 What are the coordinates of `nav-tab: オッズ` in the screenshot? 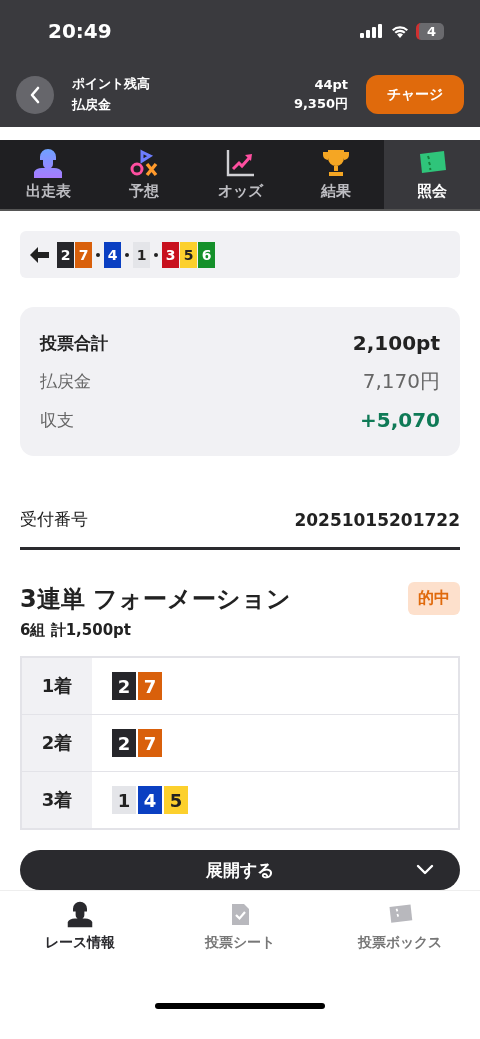 It's located at (240, 175).